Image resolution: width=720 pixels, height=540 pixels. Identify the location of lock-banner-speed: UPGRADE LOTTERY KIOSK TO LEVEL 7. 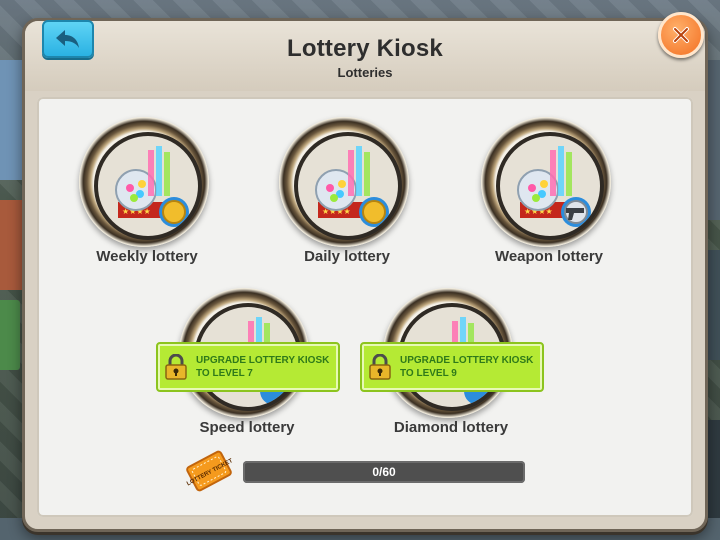
(248, 367).